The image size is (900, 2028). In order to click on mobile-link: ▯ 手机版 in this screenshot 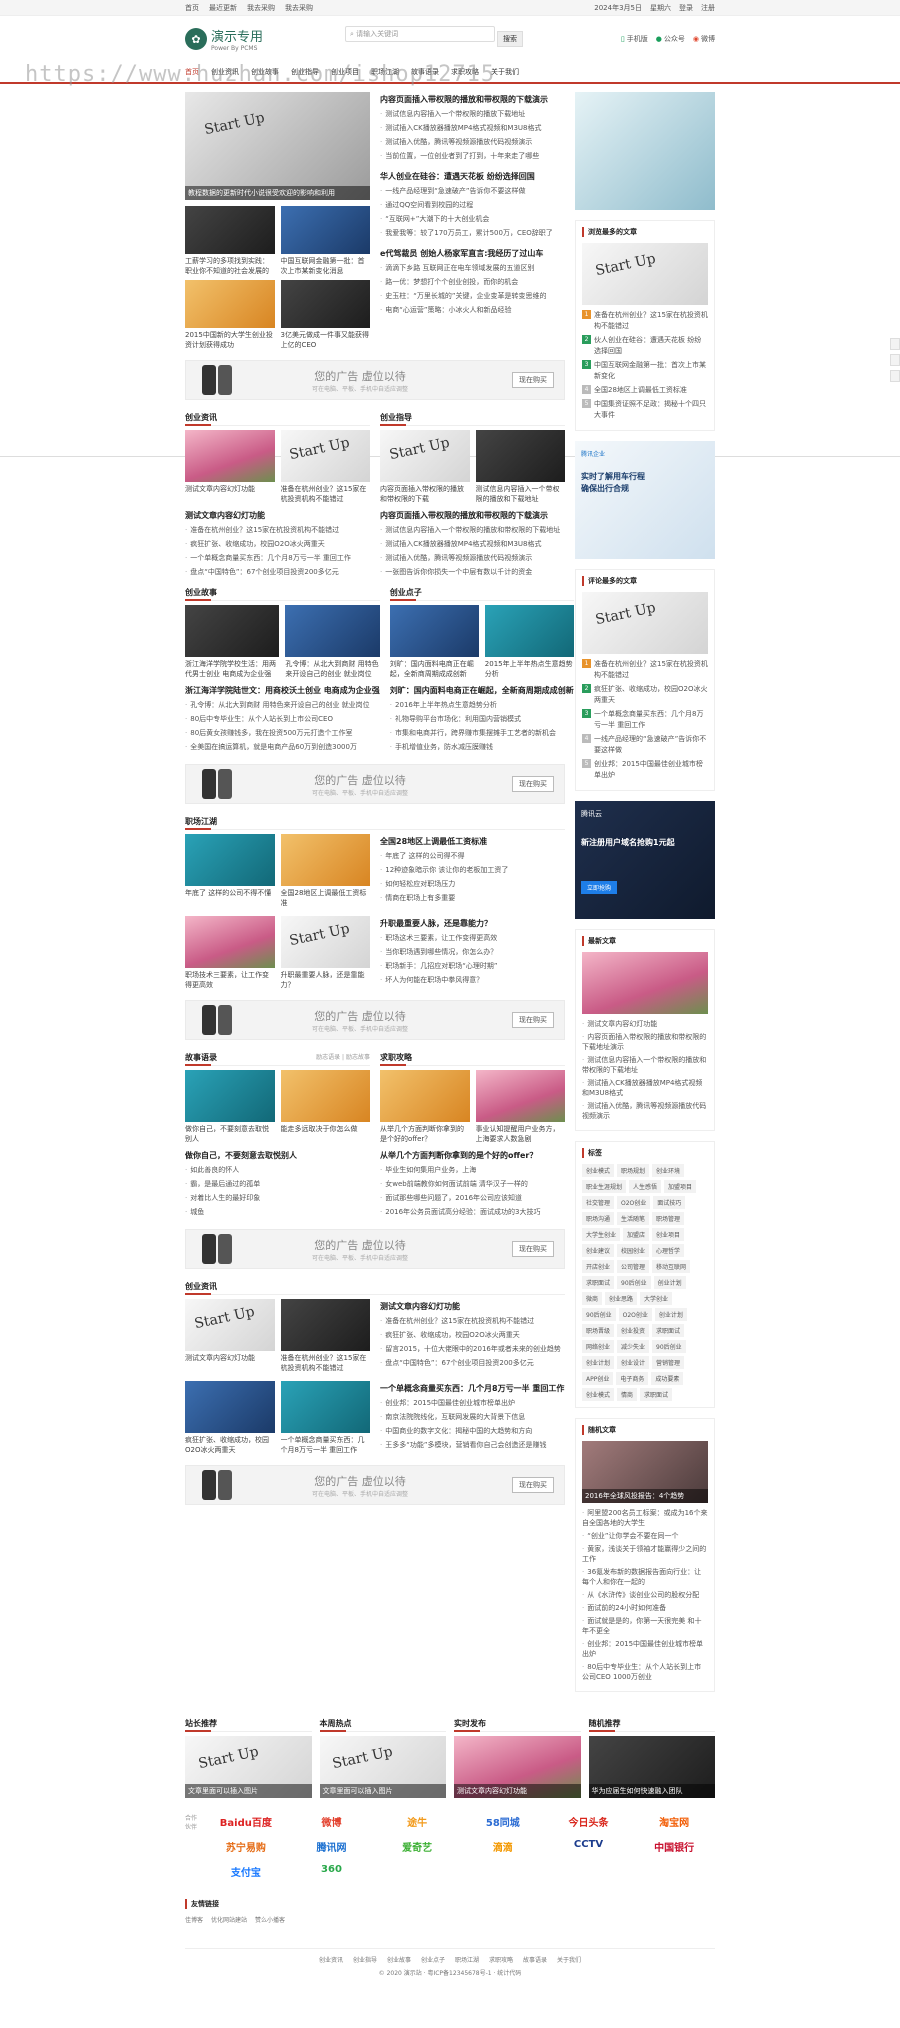, I will do `click(634, 39)`.